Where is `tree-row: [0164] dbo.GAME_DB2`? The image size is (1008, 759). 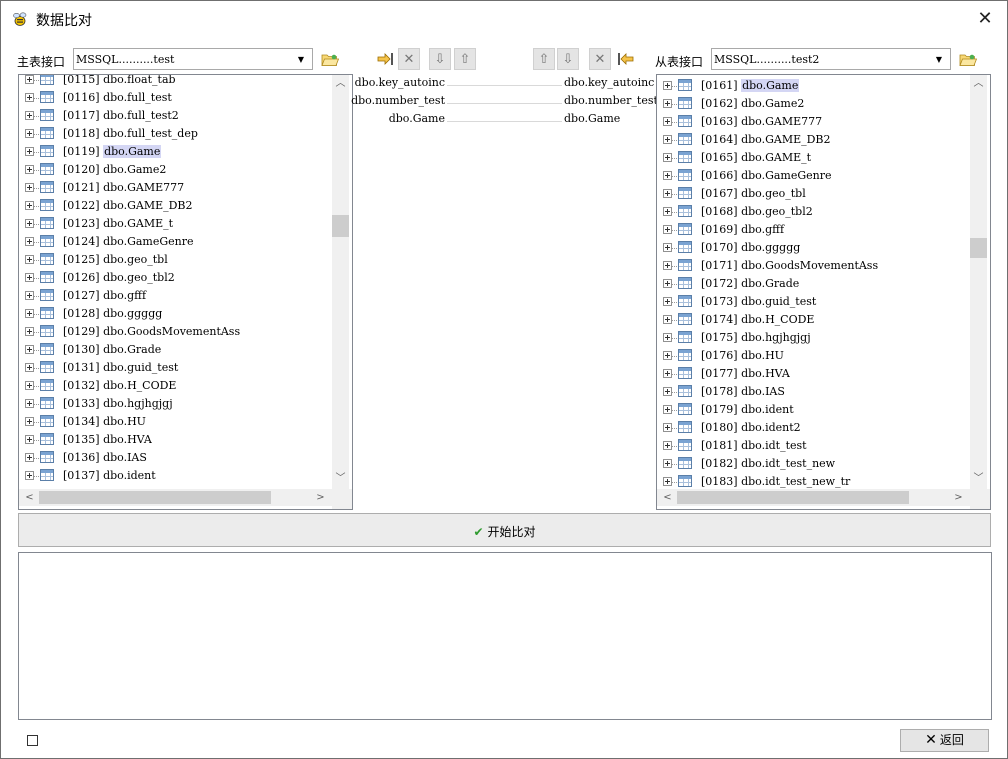 tree-row: [0164] dbo.GAME_DB2 is located at coordinates (812, 140).